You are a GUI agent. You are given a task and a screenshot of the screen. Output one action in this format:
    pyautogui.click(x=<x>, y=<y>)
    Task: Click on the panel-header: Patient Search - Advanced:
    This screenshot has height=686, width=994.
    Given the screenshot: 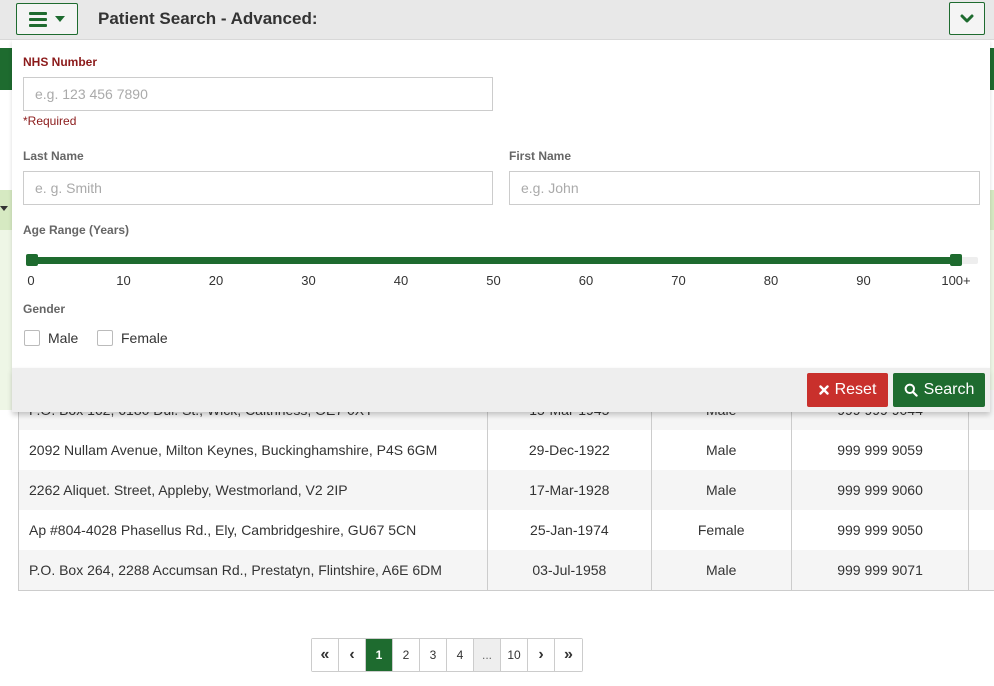 What is the action you would take?
    pyautogui.click(x=497, y=20)
    